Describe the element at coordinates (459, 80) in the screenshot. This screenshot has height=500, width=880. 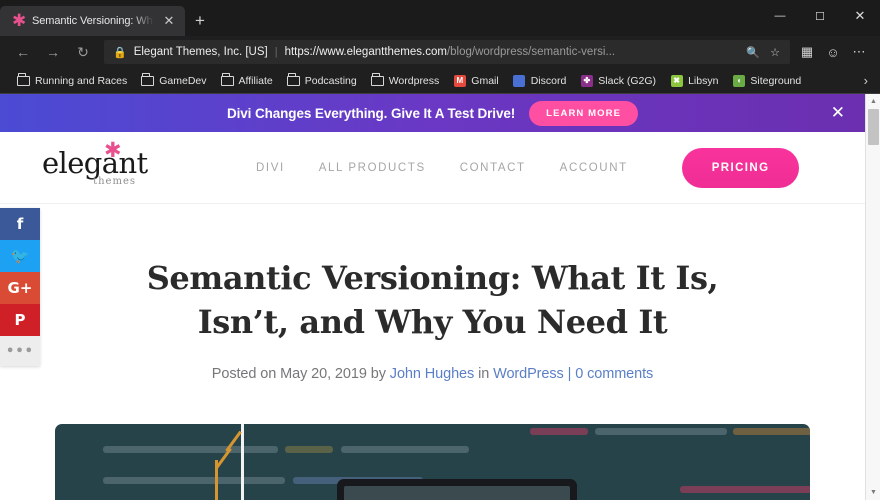
I see `gmail-icon: M` at that location.